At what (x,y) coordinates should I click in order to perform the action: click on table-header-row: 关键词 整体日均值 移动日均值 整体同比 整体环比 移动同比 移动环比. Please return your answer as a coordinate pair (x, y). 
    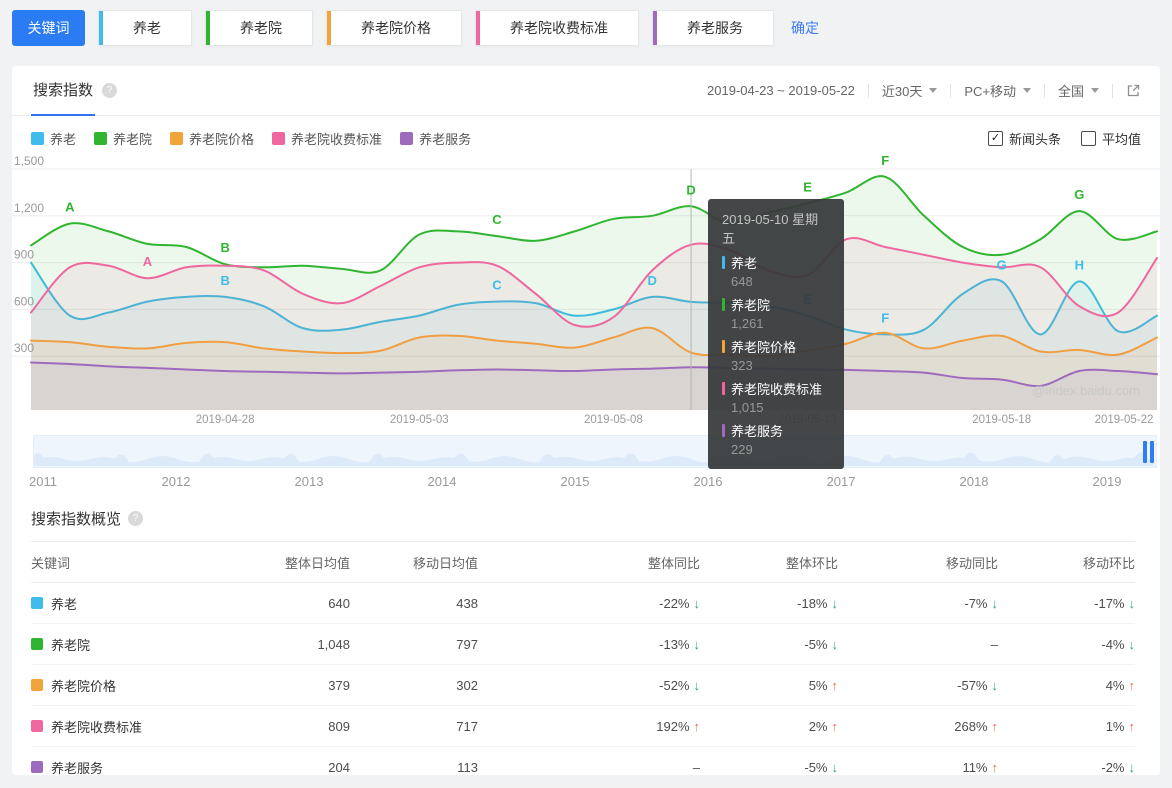
    Looking at the image, I should click on (583, 562).